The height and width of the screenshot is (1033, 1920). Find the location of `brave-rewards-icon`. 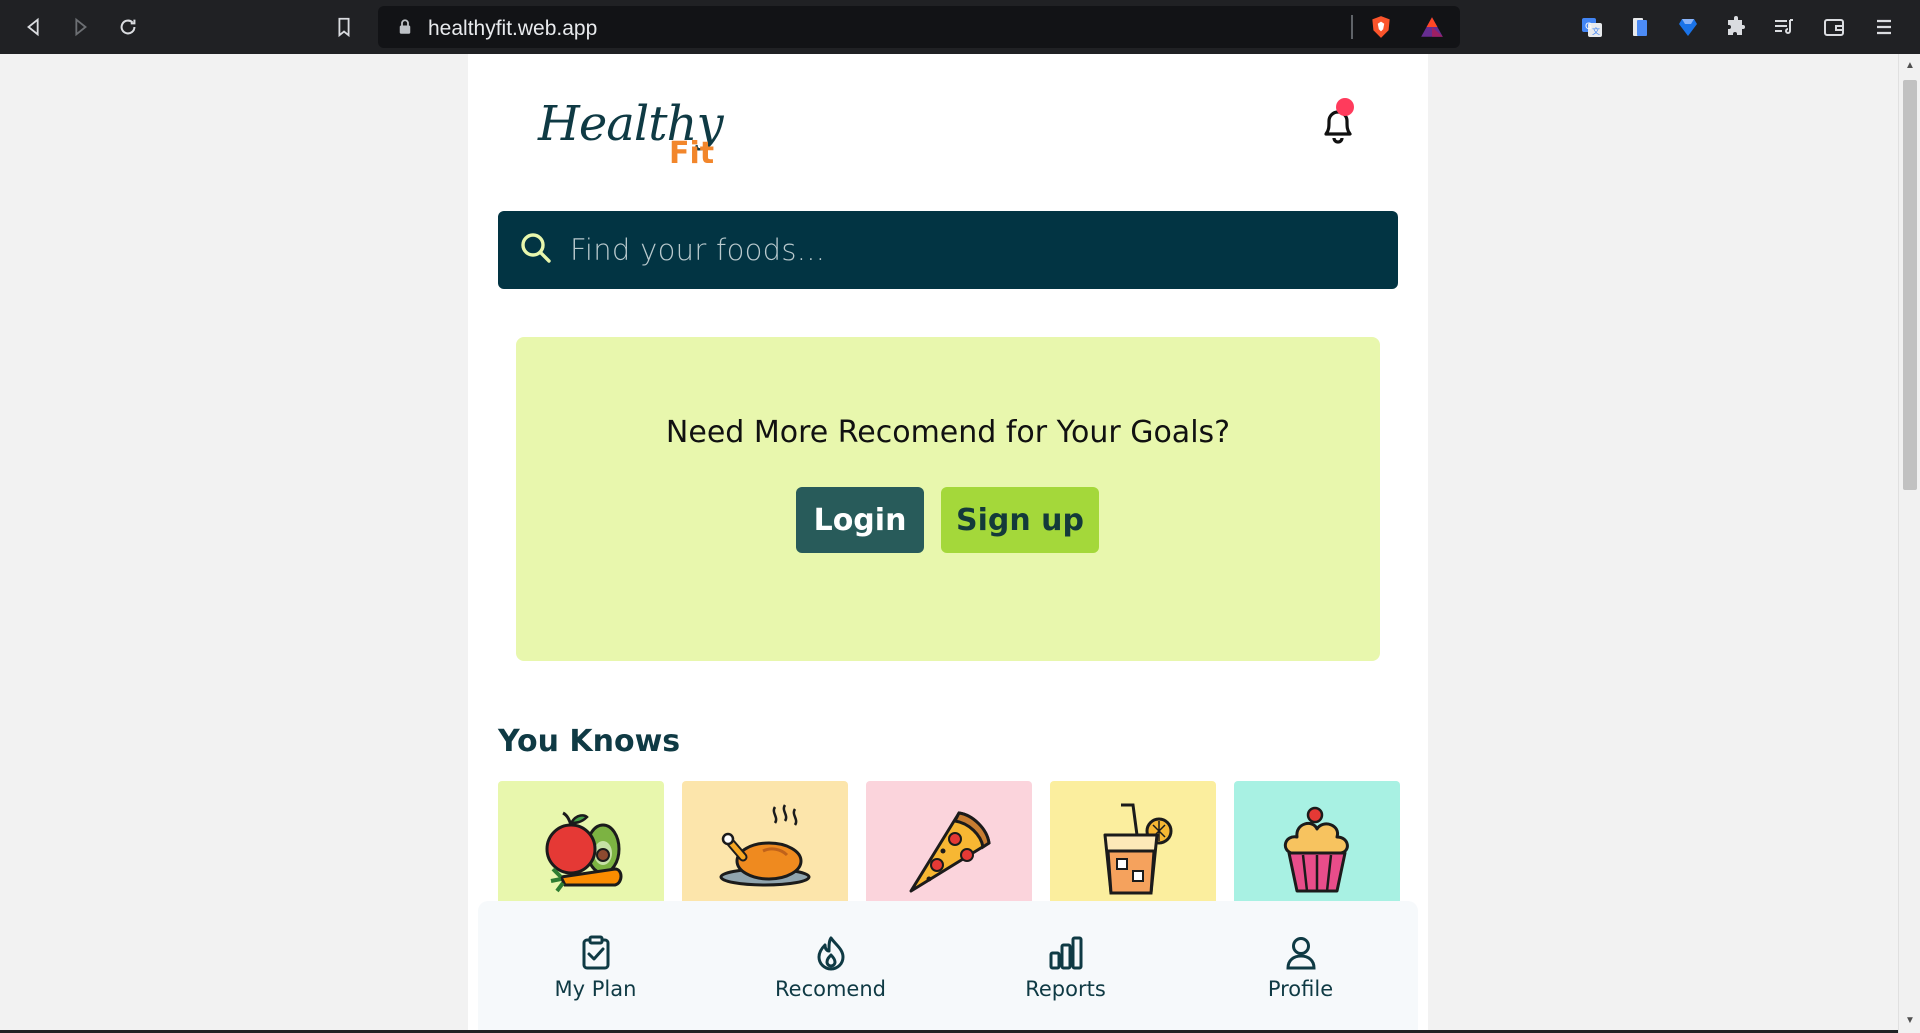

brave-rewards-icon is located at coordinates (1432, 27).